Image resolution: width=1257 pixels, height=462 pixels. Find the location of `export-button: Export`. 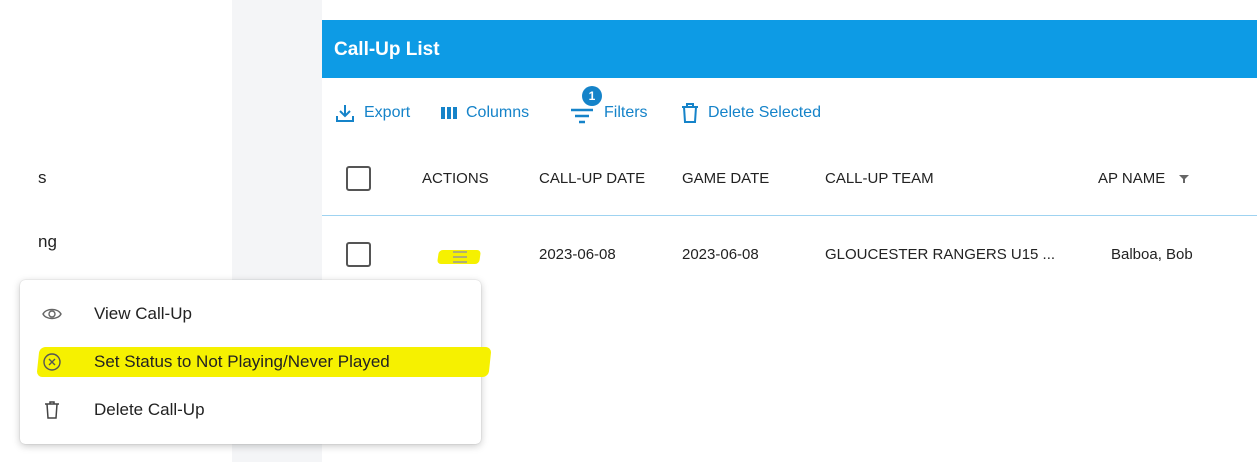

export-button: Export is located at coordinates (372, 113).